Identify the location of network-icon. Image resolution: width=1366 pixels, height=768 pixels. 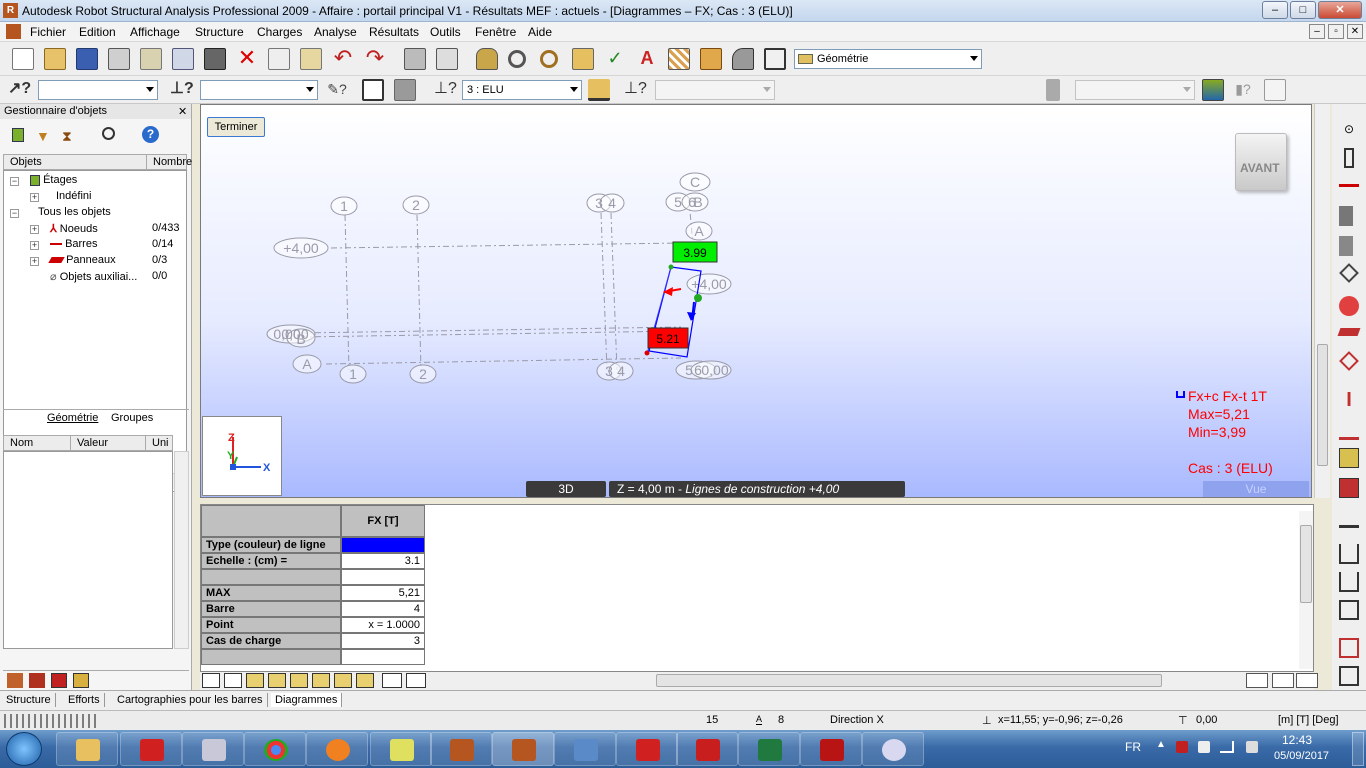
(1227, 747).